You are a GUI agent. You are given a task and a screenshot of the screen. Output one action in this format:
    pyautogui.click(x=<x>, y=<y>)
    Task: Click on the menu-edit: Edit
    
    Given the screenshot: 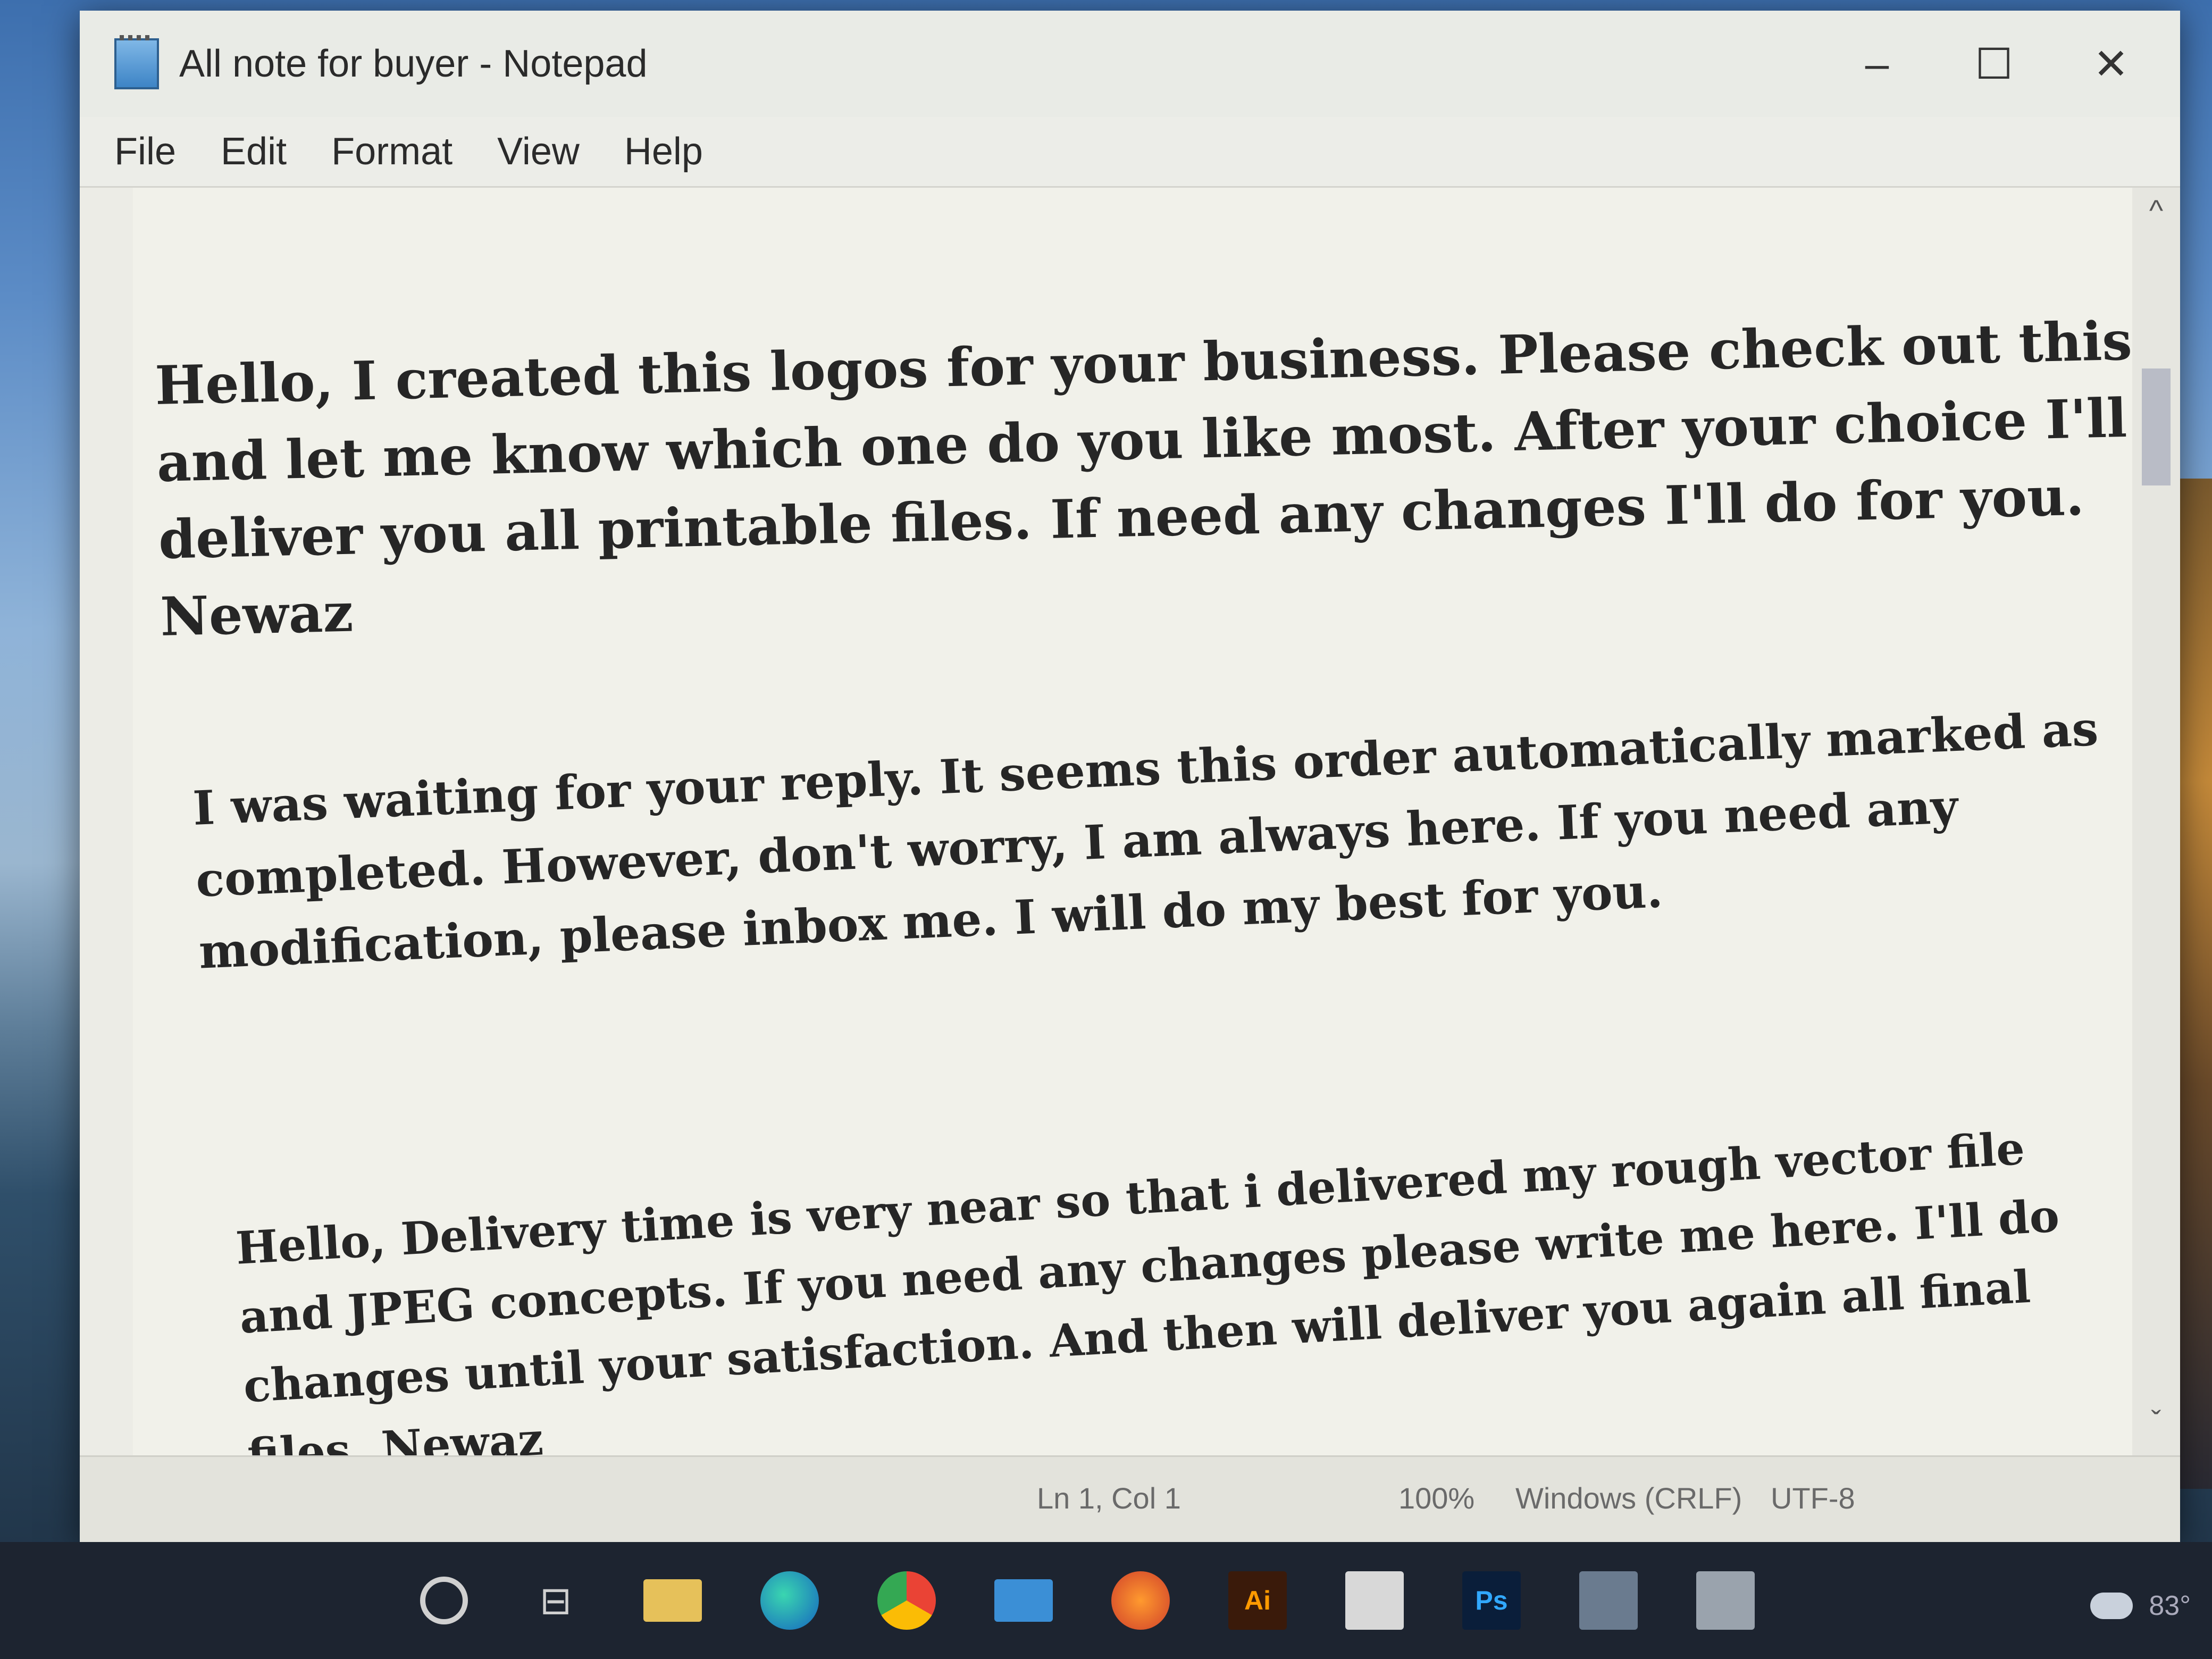 What is the action you would take?
    pyautogui.click(x=254, y=151)
    